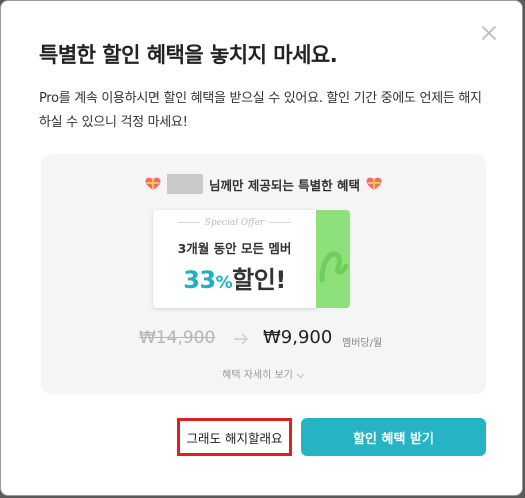  What do you see at coordinates (393, 437) in the screenshot?
I see `accept-discount-button: 할인 혜택 받기` at bounding box center [393, 437].